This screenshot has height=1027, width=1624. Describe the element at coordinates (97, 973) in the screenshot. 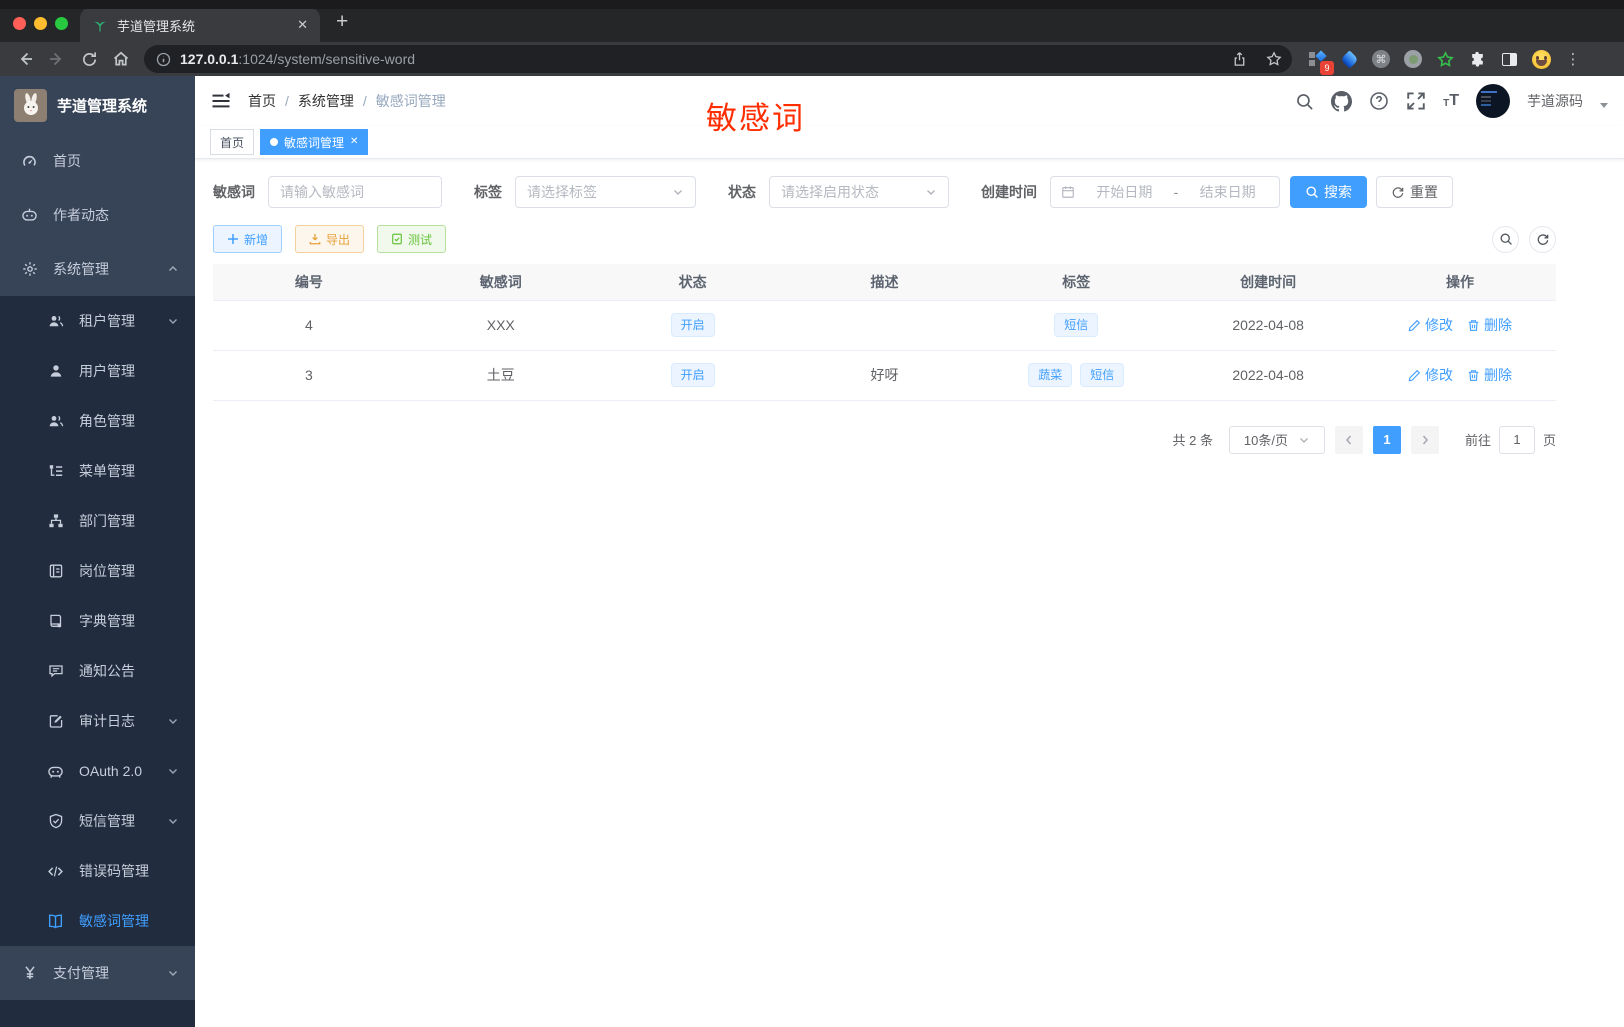

I see `sidebar-item-支付管理: 支付管理` at that location.